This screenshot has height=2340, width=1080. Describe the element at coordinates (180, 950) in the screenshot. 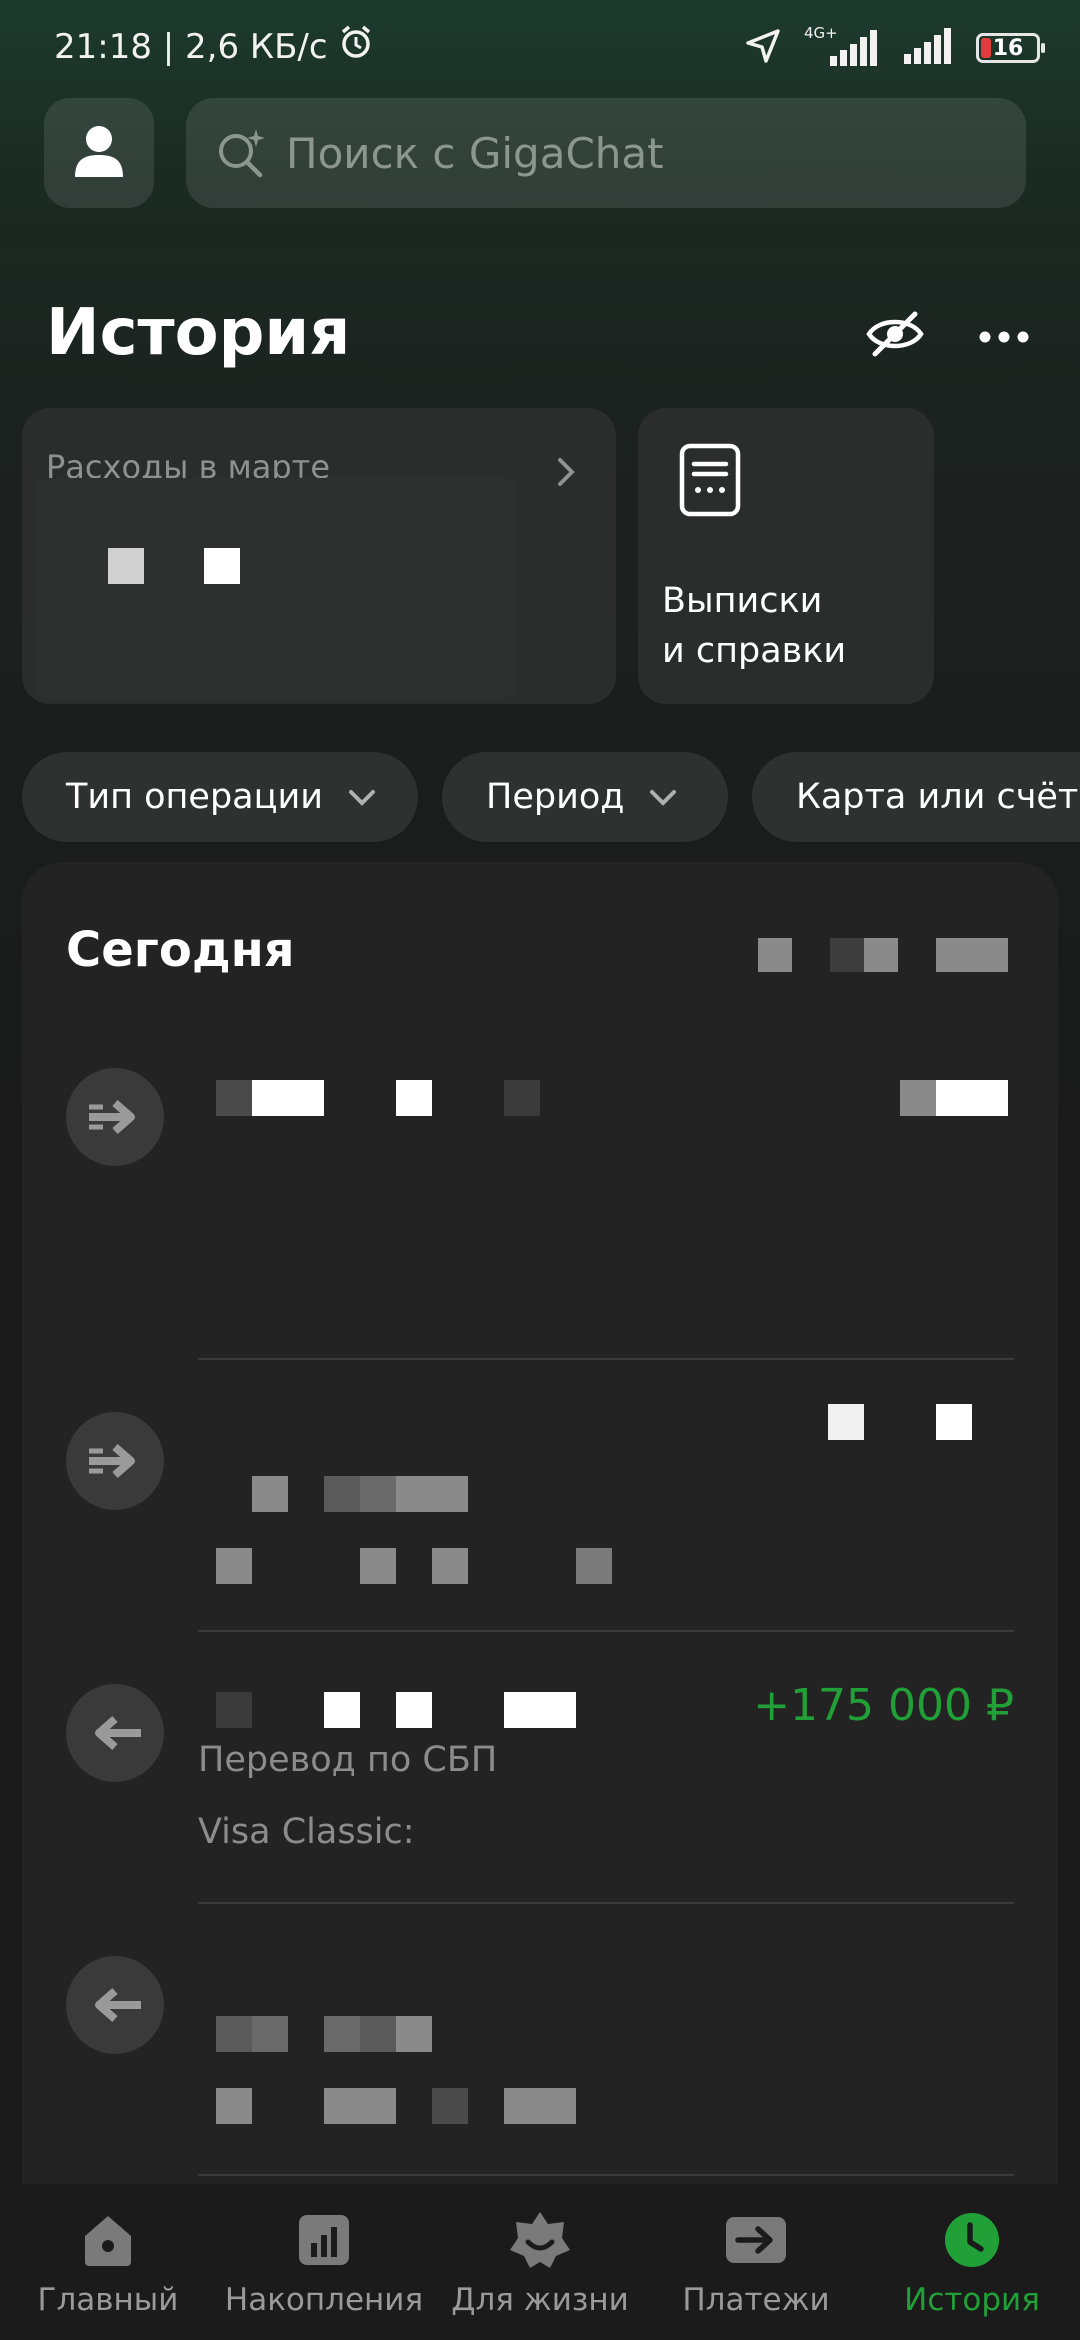

I see `day-label: Сегодня` at that location.